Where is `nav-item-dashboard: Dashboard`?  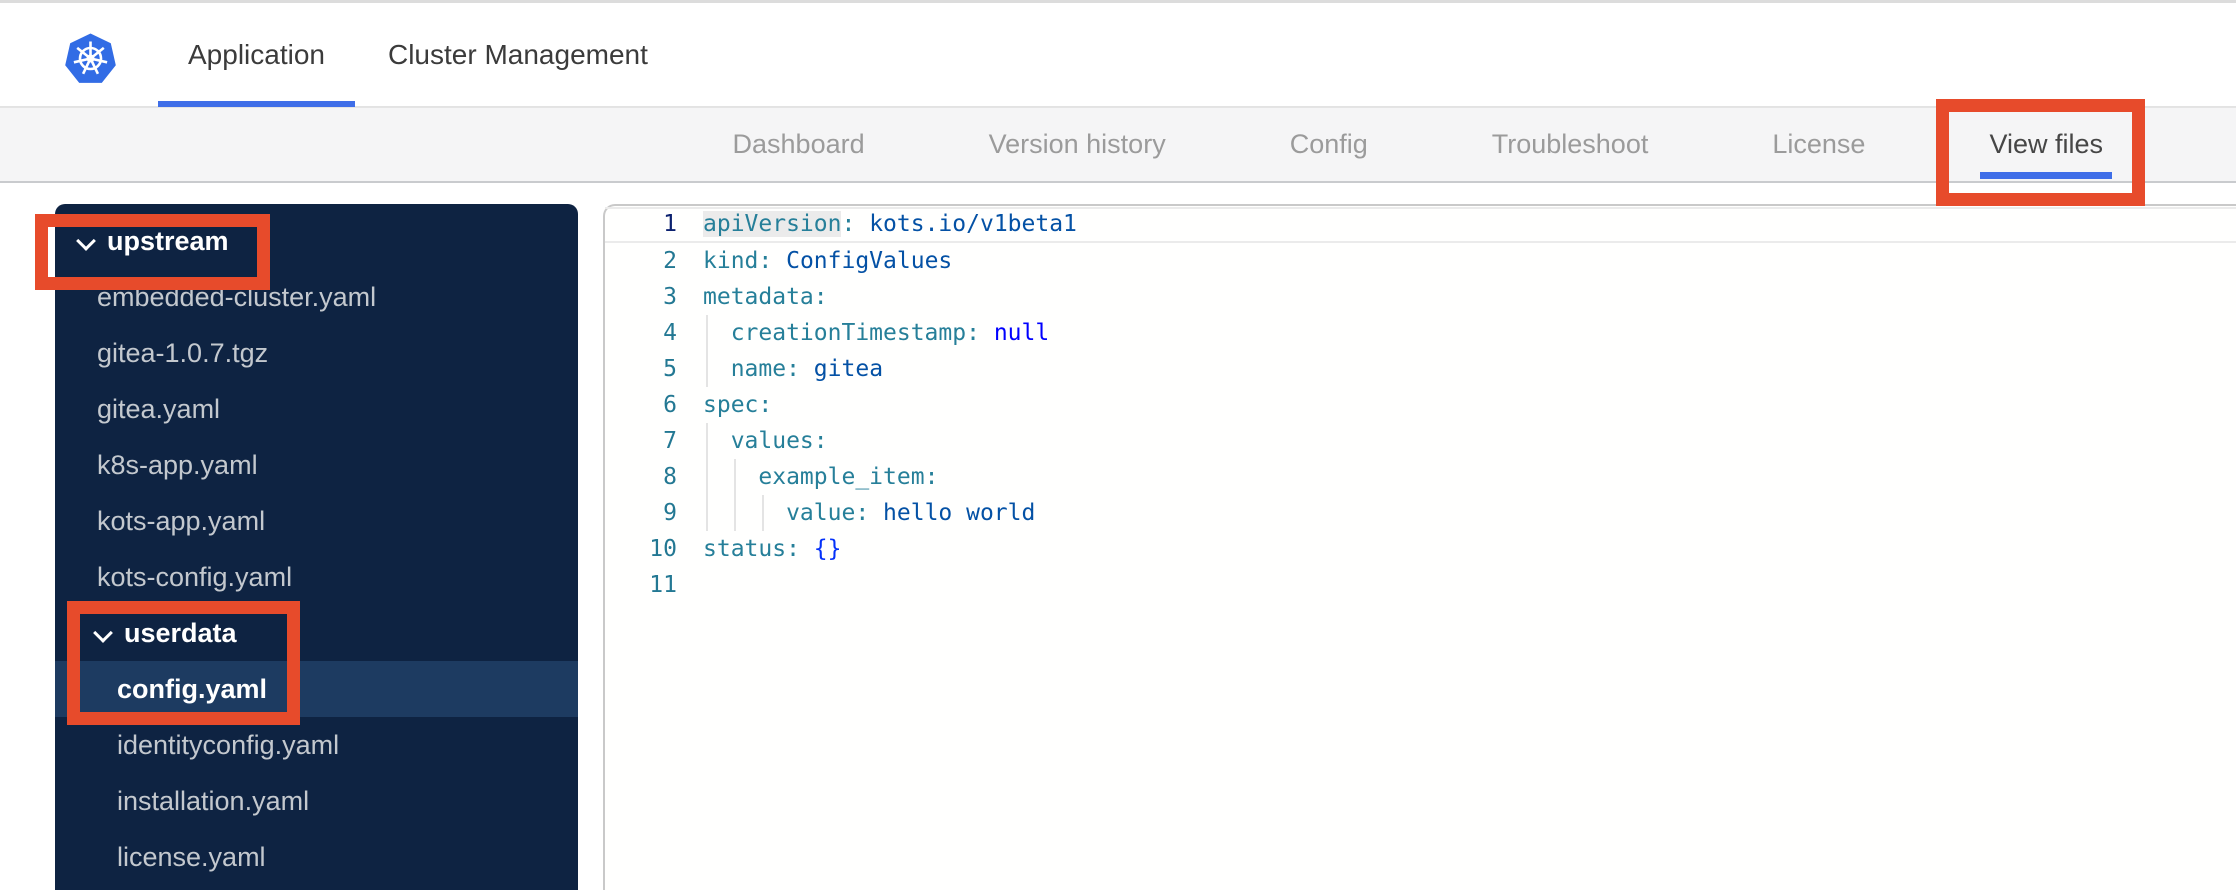
nav-item-dashboard: Dashboard is located at coordinates (799, 144).